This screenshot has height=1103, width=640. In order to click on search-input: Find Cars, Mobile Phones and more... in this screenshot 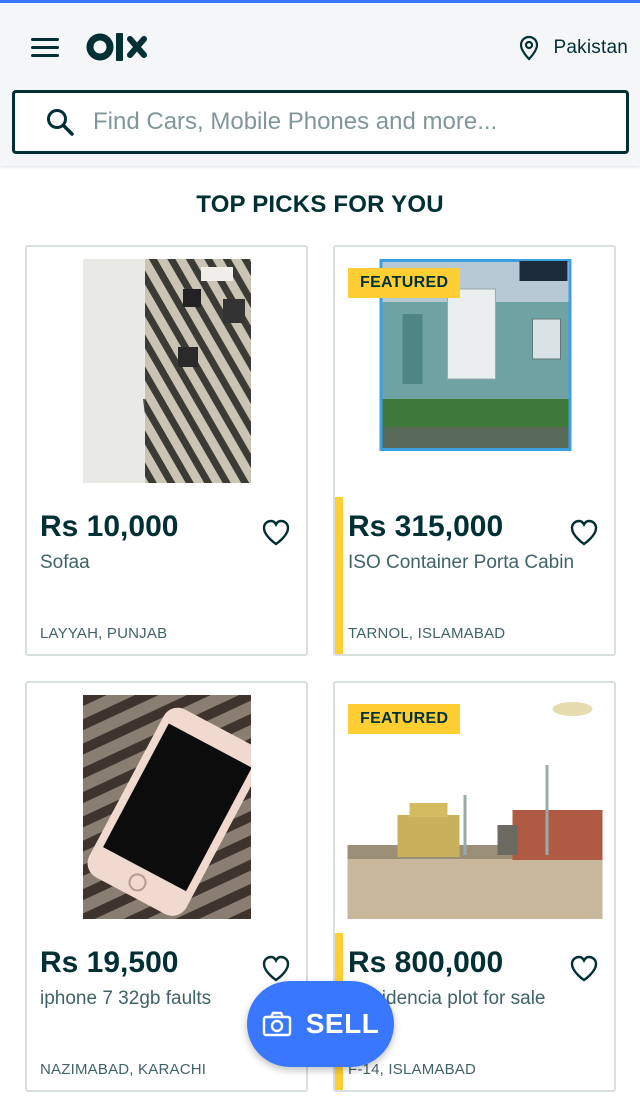, I will do `click(320, 122)`.